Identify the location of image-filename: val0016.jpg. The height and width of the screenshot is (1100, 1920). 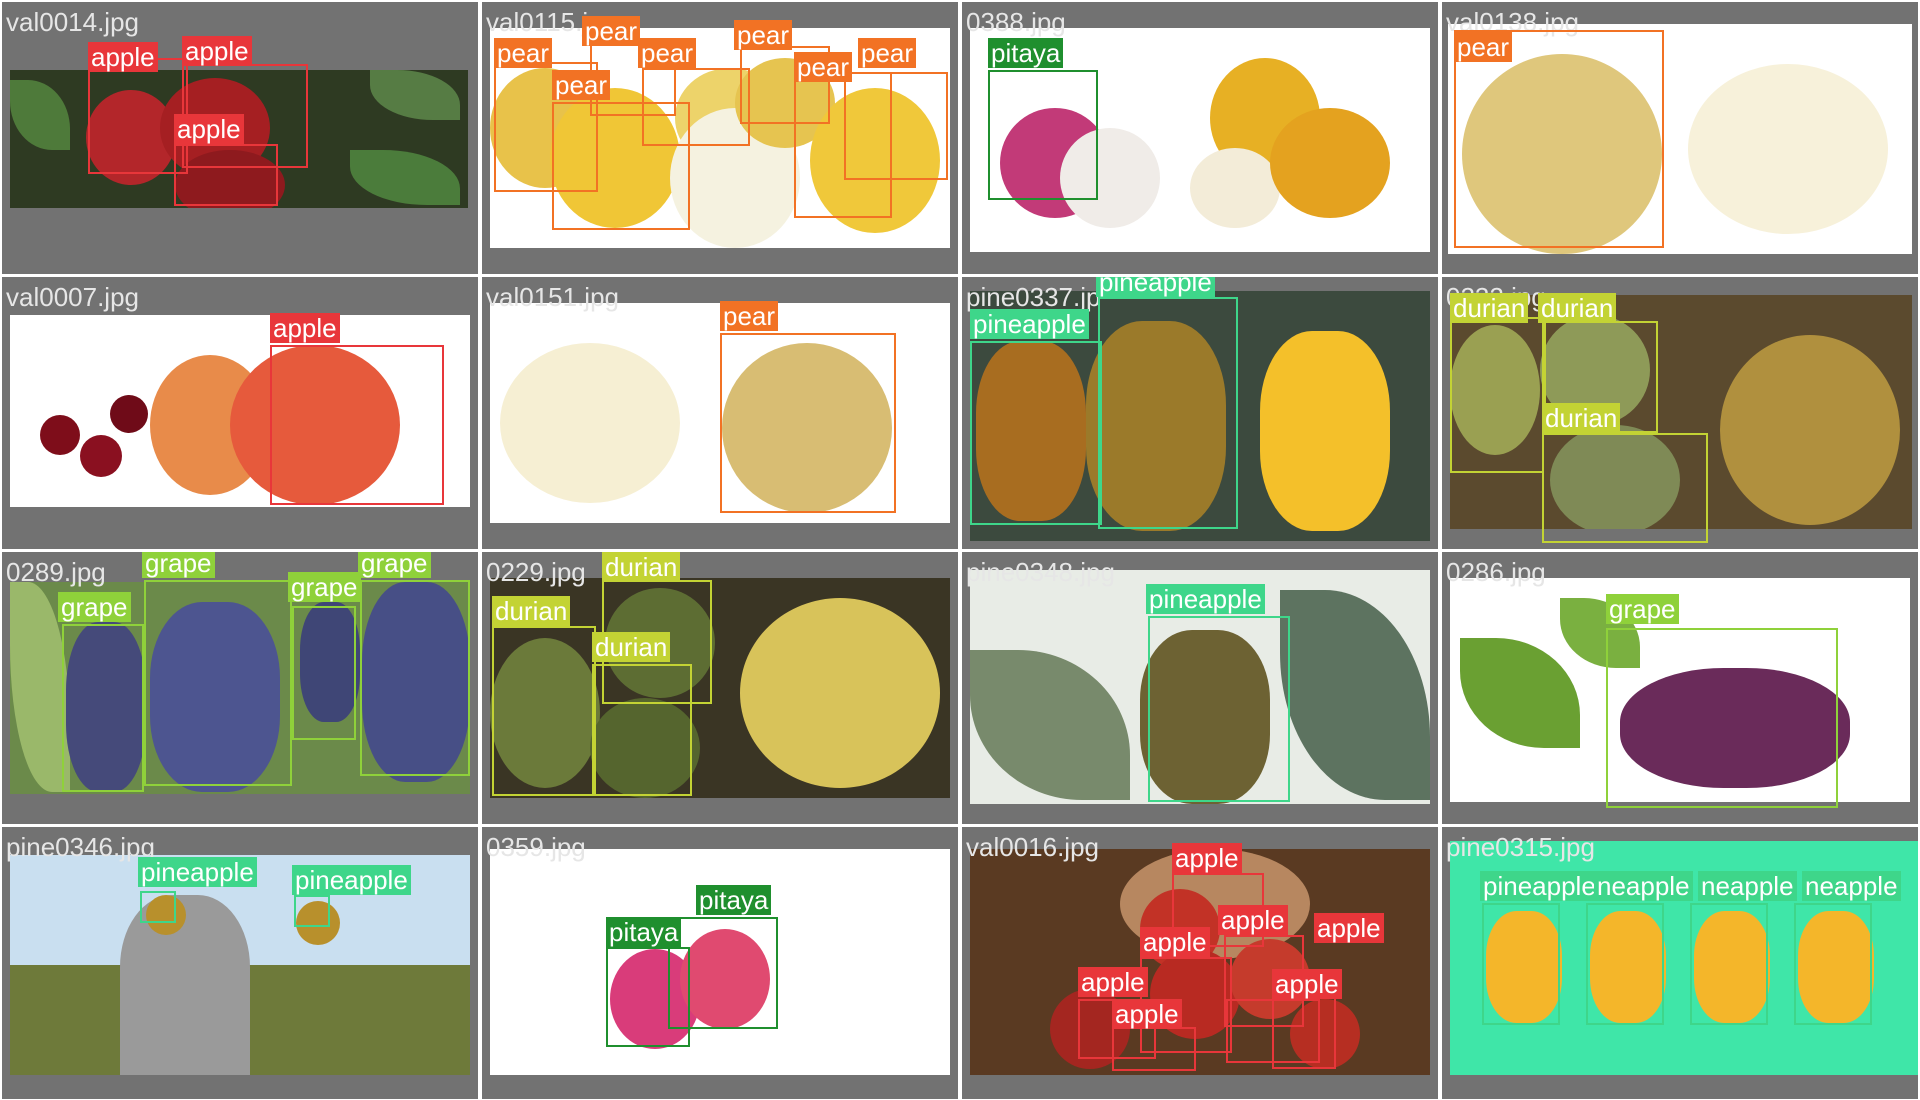
(1032, 847).